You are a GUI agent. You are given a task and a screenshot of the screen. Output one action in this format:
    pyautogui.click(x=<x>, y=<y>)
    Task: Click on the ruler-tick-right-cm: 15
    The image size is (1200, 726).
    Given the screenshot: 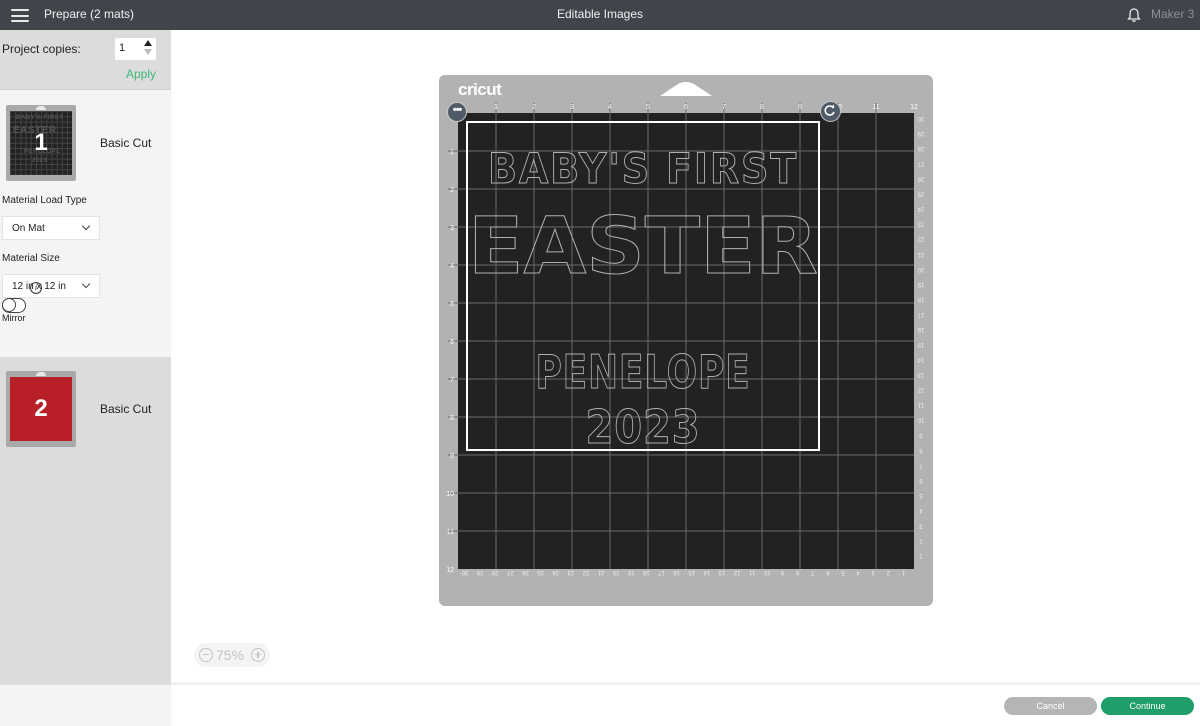 What is the action you would take?
    pyautogui.click(x=920, y=344)
    